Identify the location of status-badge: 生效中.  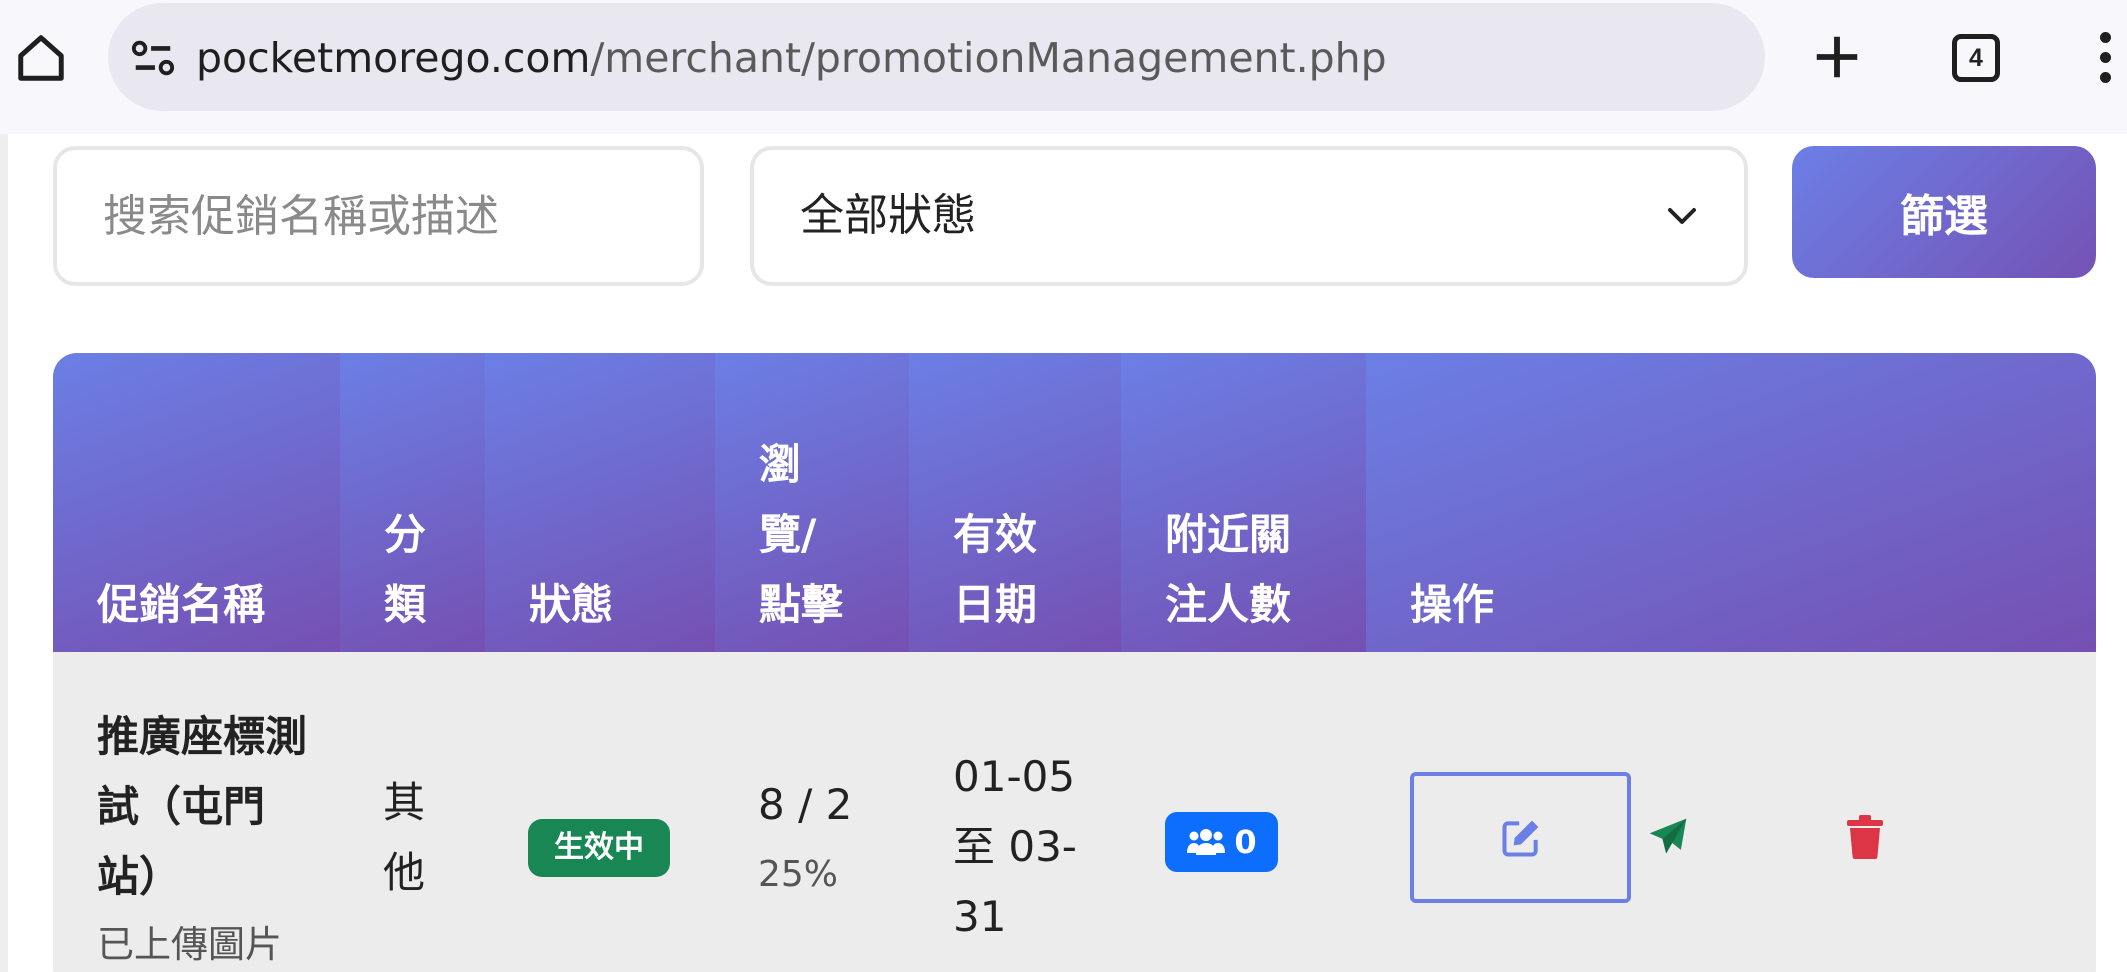
(599, 848).